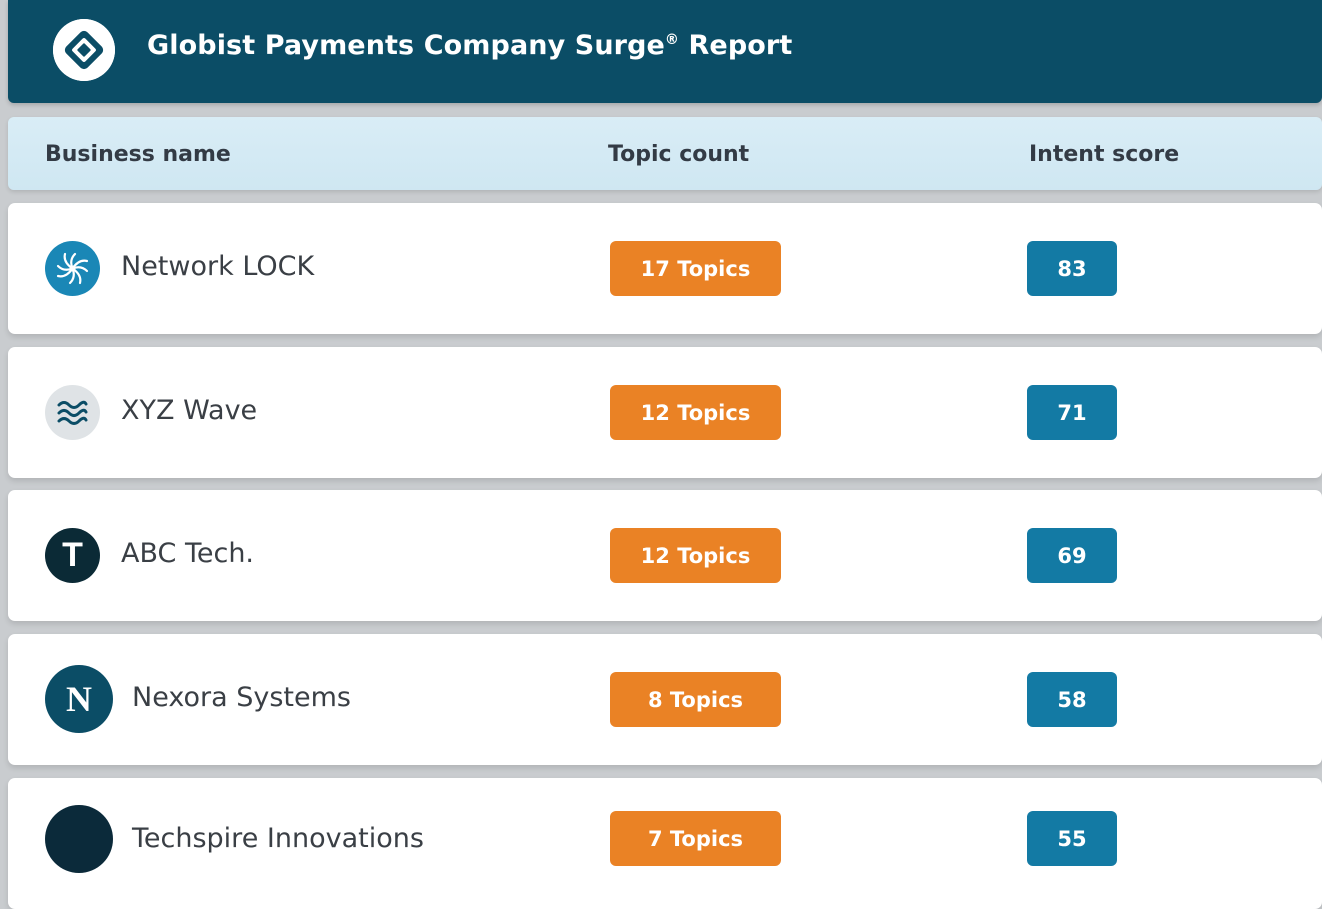 Image resolution: width=1322 pixels, height=909 pixels. What do you see at coordinates (678, 154) in the screenshot?
I see `column-header-topic-count: Topic count` at bounding box center [678, 154].